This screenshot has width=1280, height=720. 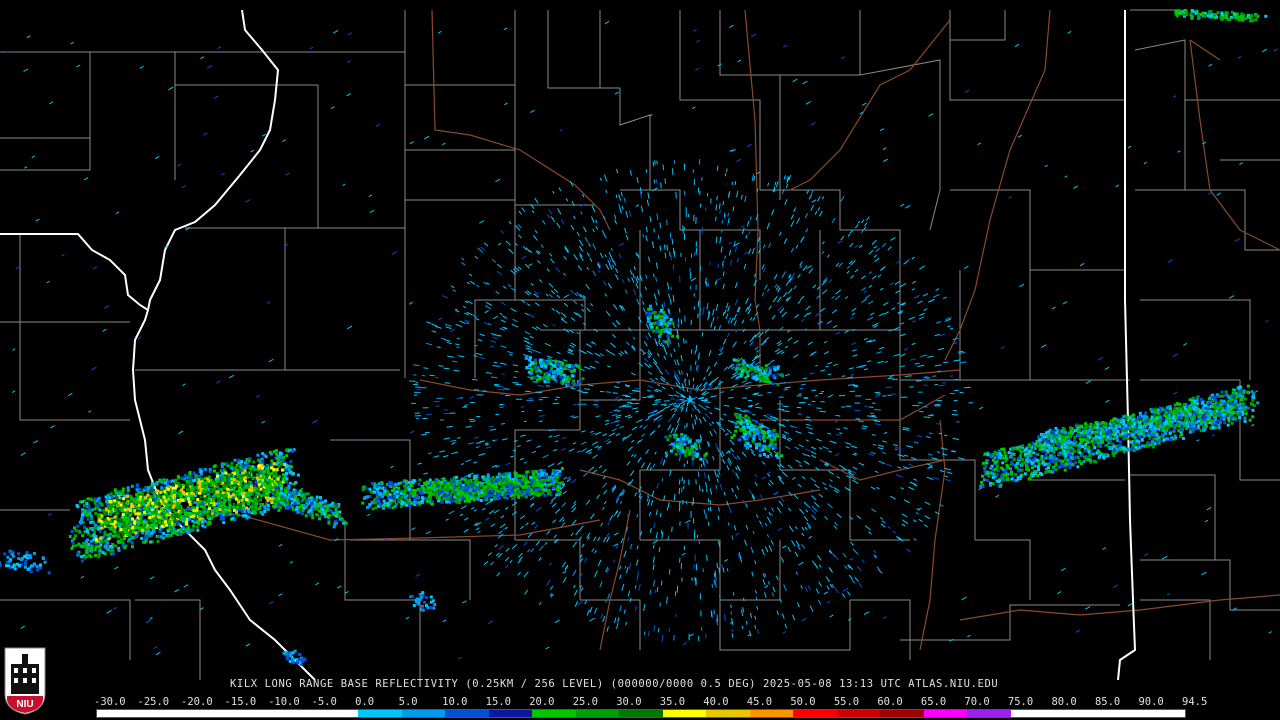 I want to click on scale-label: 5.0, so click(x=408, y=702).